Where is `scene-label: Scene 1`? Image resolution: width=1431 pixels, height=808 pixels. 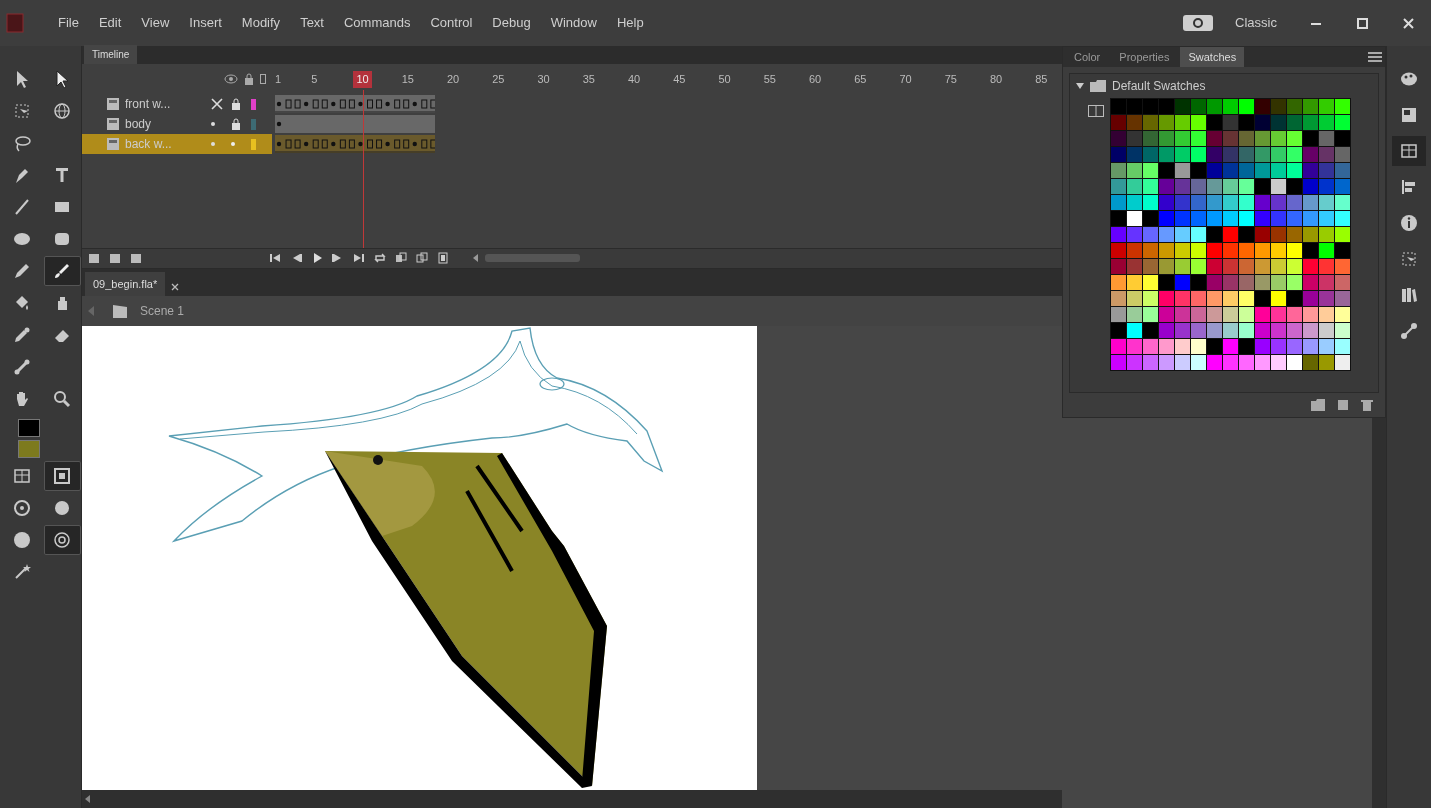
scene-label: Scene 1 is located at coordinates (162, 311).